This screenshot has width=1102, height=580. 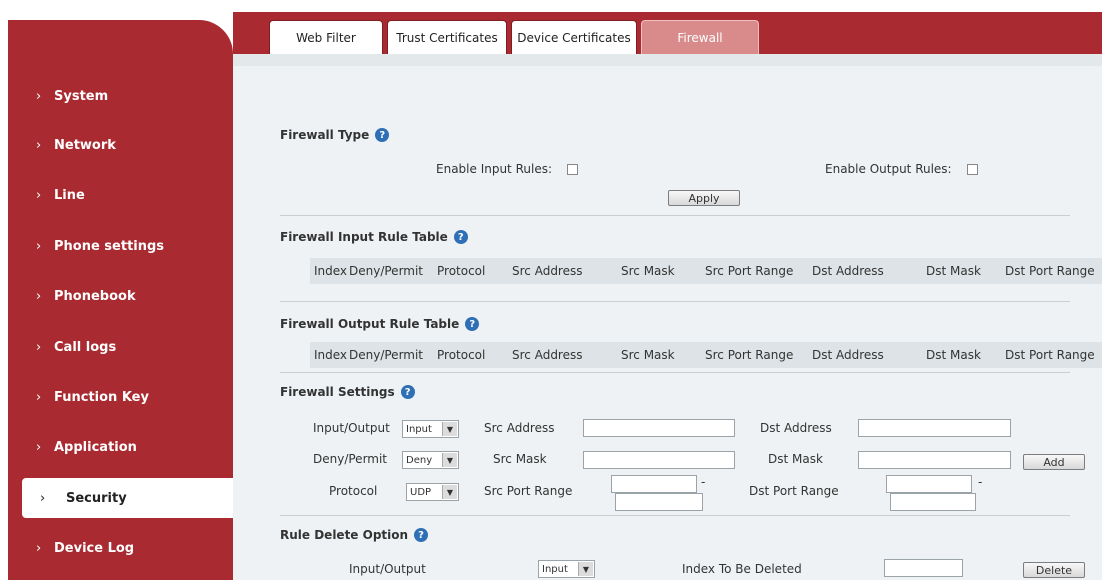 I want to click on sidebar-item-device-log: › Device Log, so click(x=120, y=548).